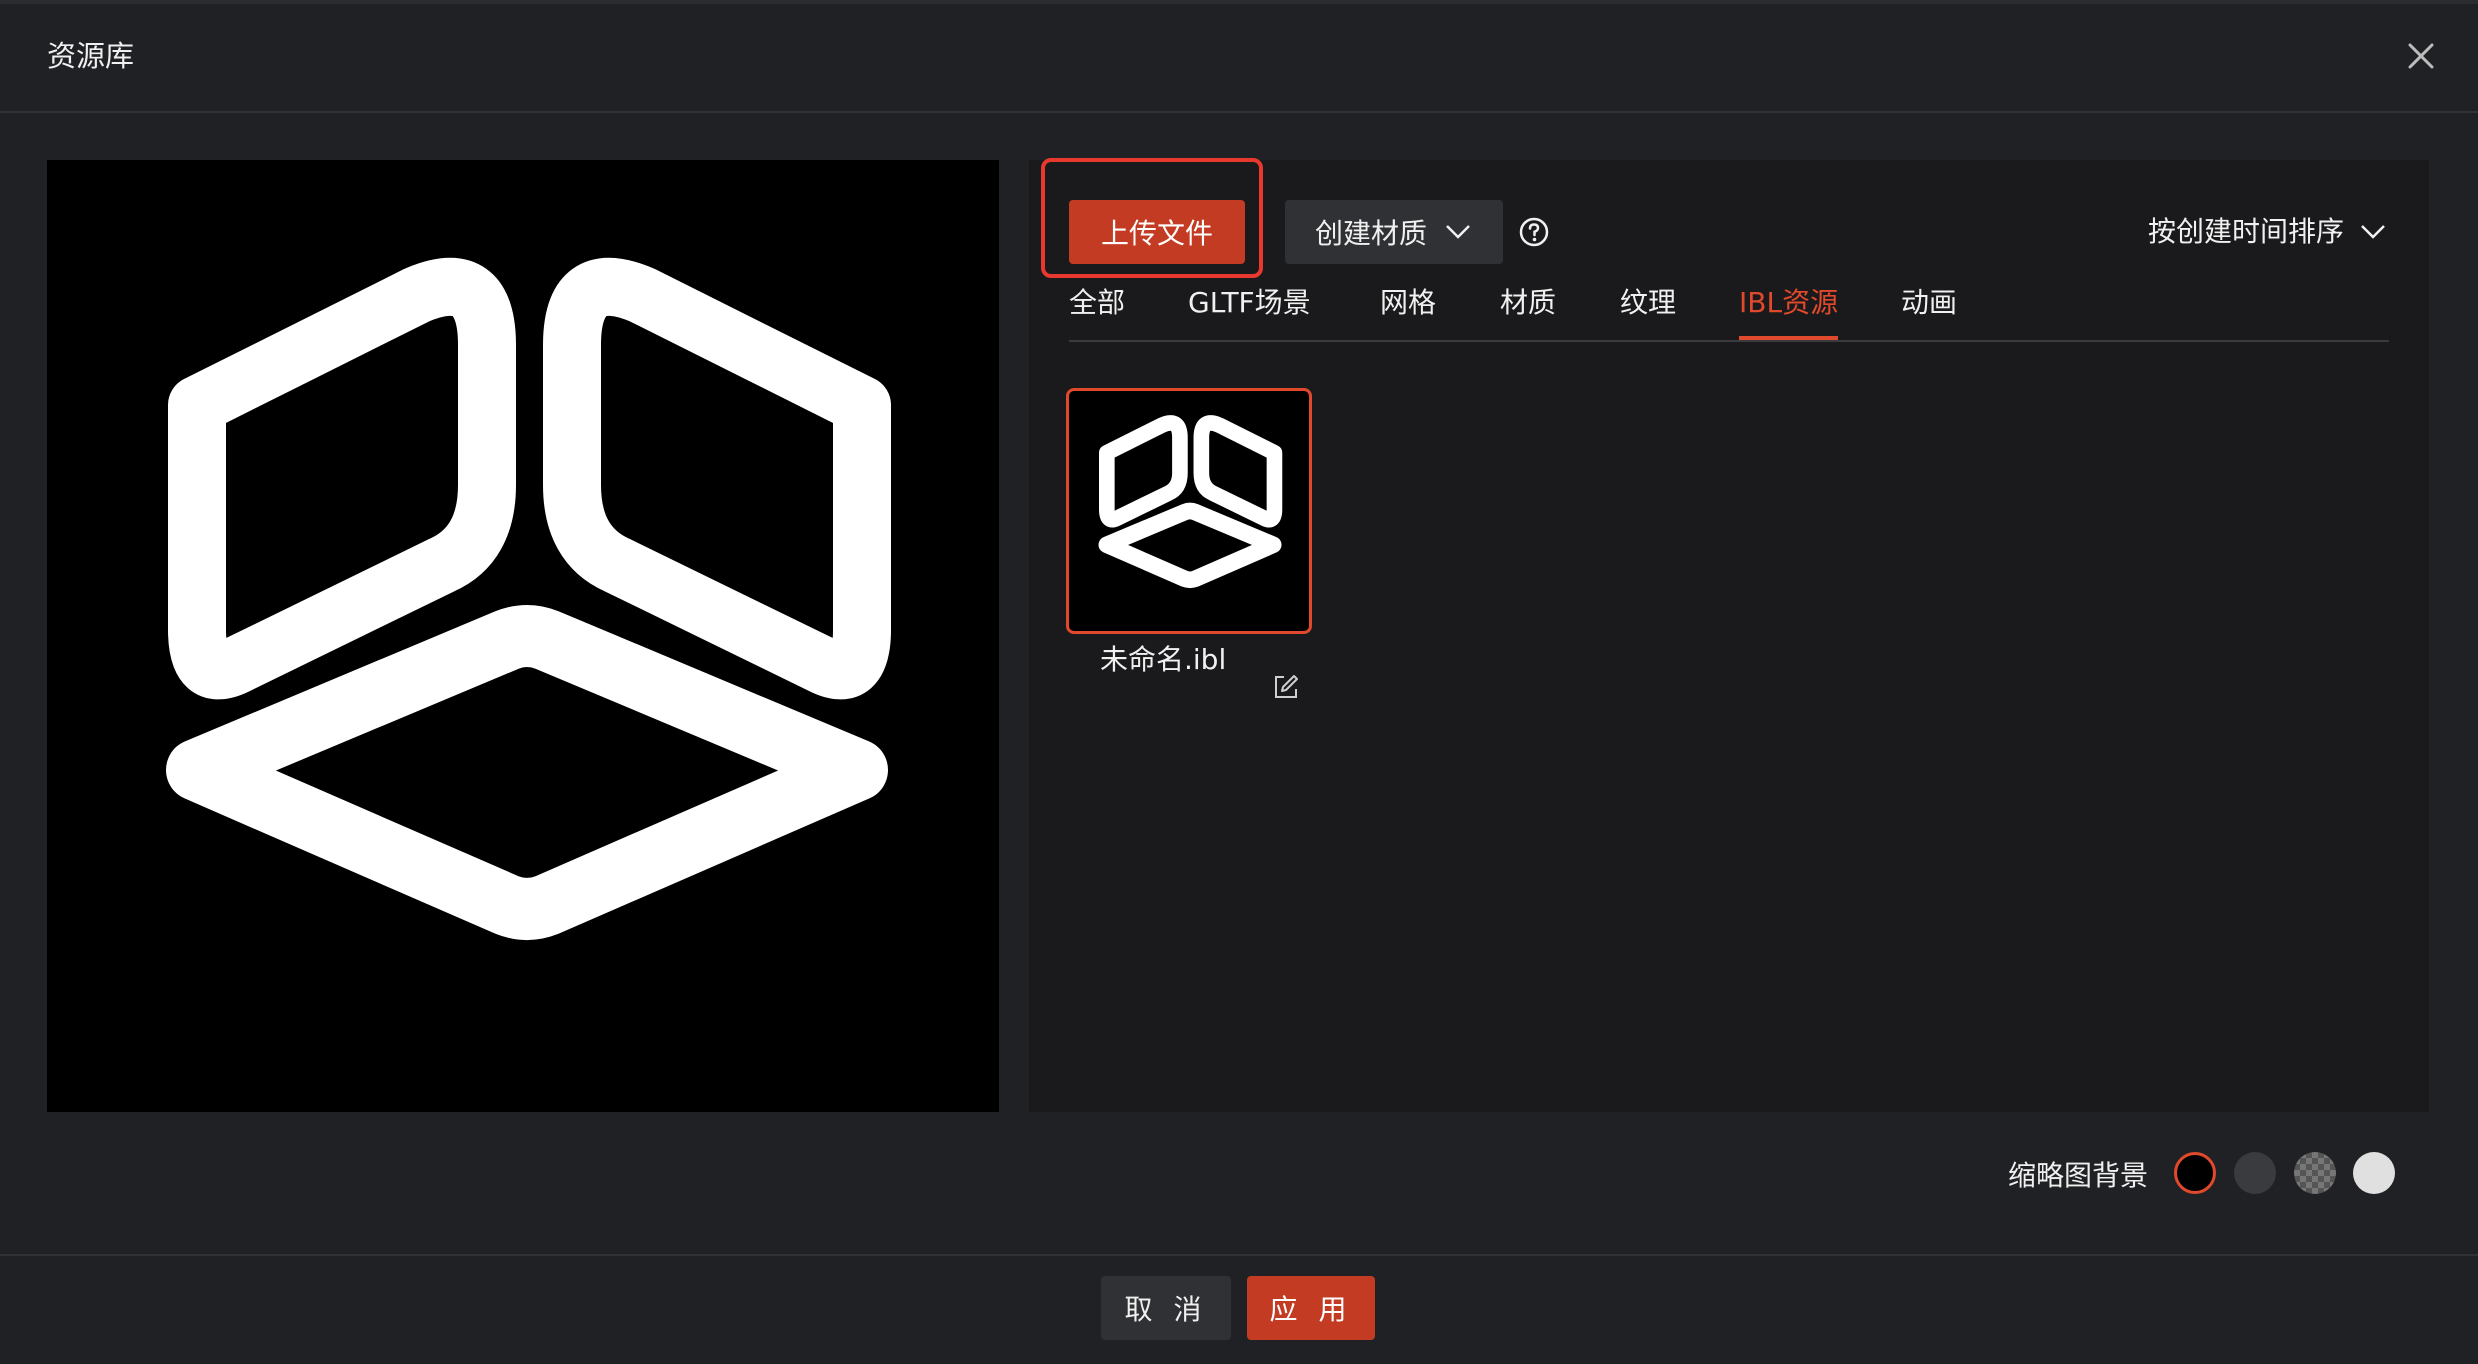 The width and height of the screenshot is (2478, 1364). Describe the element at coordinates (2246, 232) in the screenshot. I see `sort-dropdown: 按创建时间排序` at that location.